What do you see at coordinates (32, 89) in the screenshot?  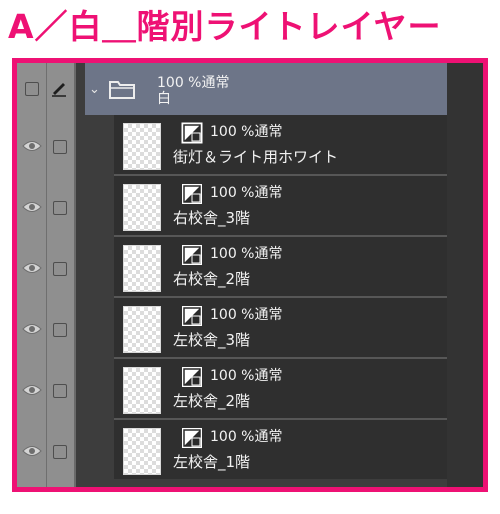 I see `folder-visibility-checkbox` at bounding box center [32, 89].